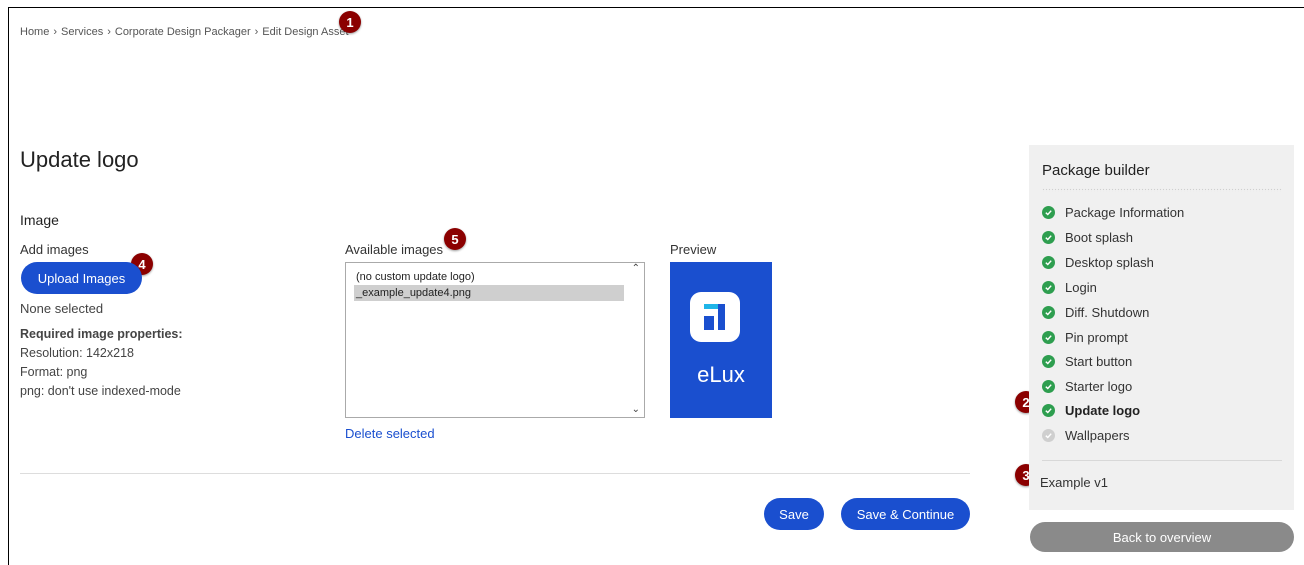  I want to click on available-images-label: Available images, so click(394, 249).